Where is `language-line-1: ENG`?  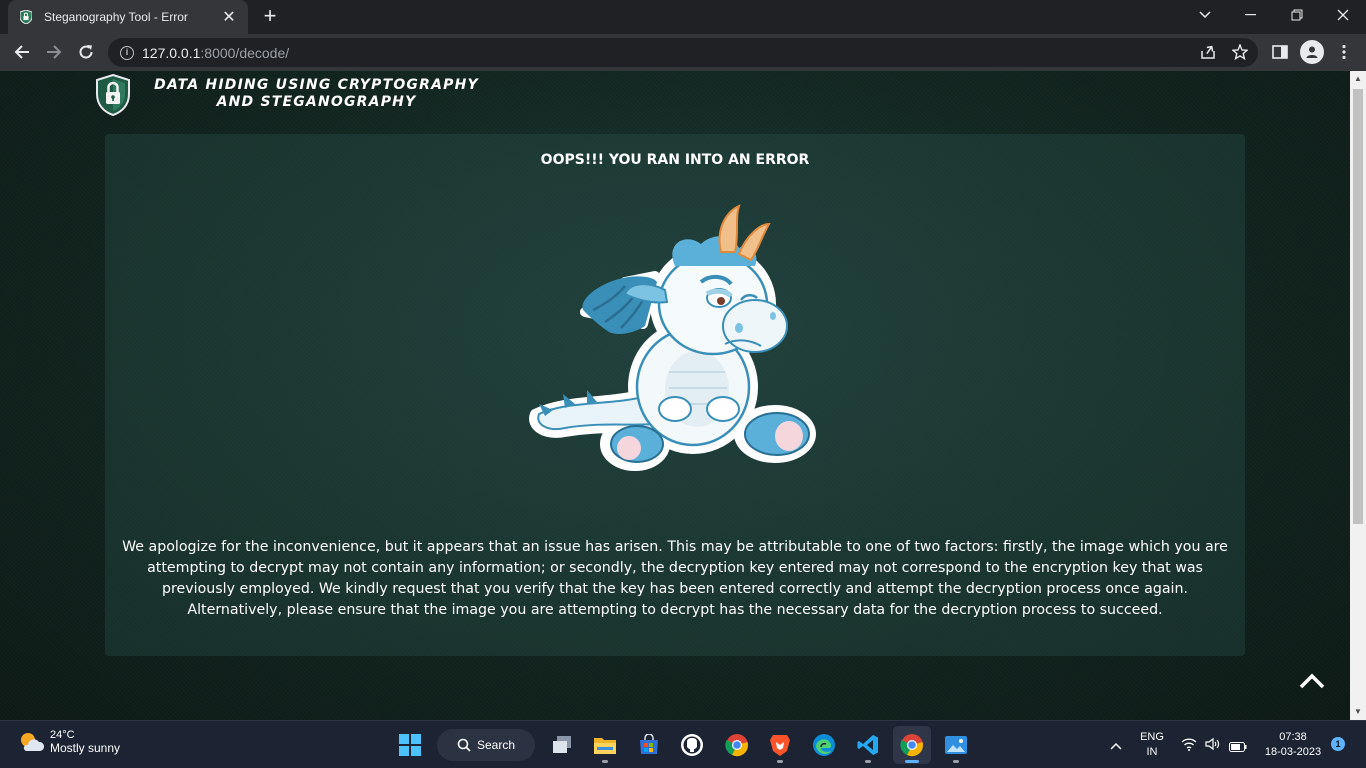
language-line-1: ENG is located at coordinates (1152, 737).